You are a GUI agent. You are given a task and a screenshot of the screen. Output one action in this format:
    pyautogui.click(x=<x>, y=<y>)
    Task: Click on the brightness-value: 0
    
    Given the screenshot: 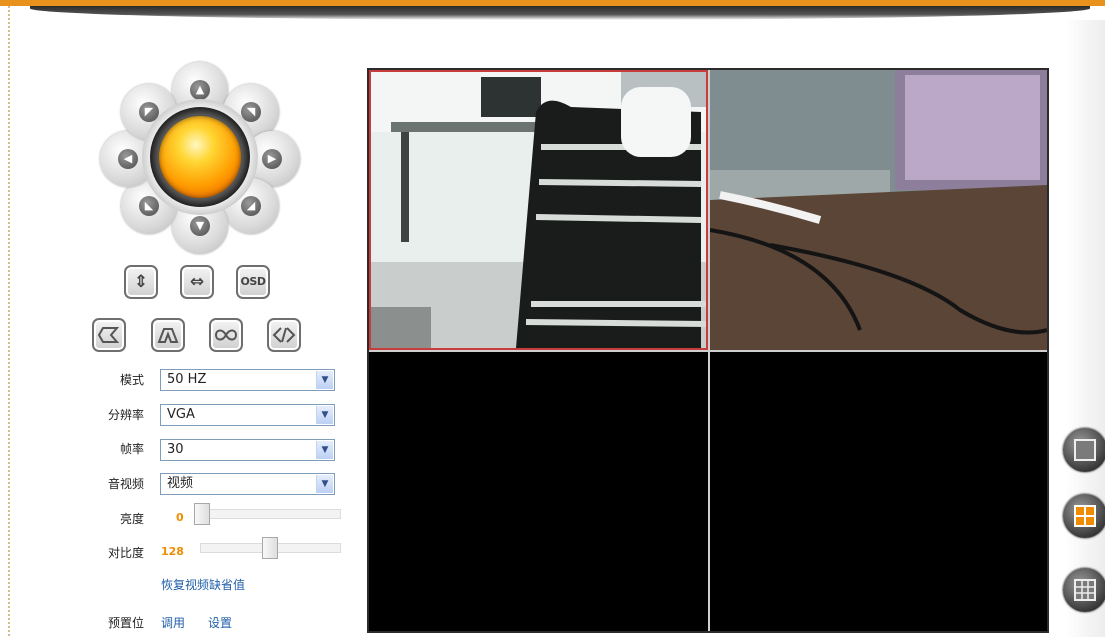 What is the action you would take?
    pyautogui.click(x=180, y=517)
    